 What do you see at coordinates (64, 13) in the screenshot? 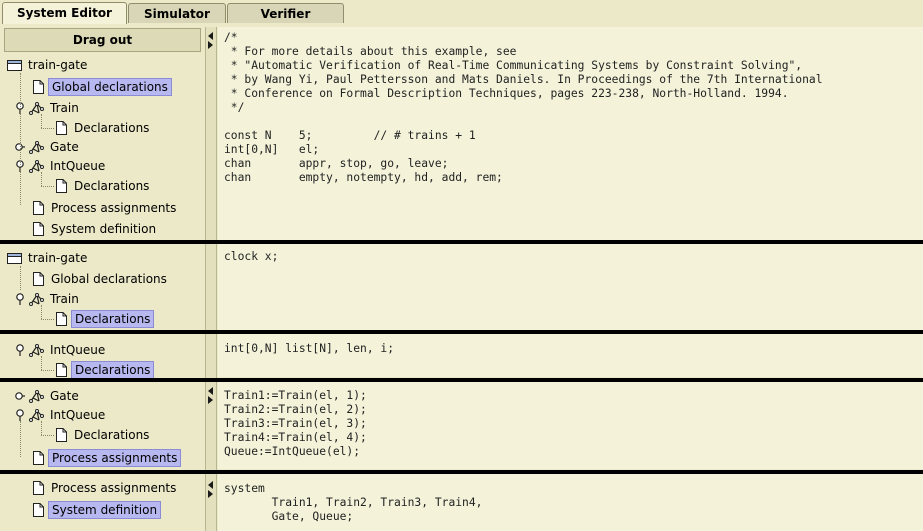
I see `tab-system-editor: System Editor` at bounding box center [64, 13].